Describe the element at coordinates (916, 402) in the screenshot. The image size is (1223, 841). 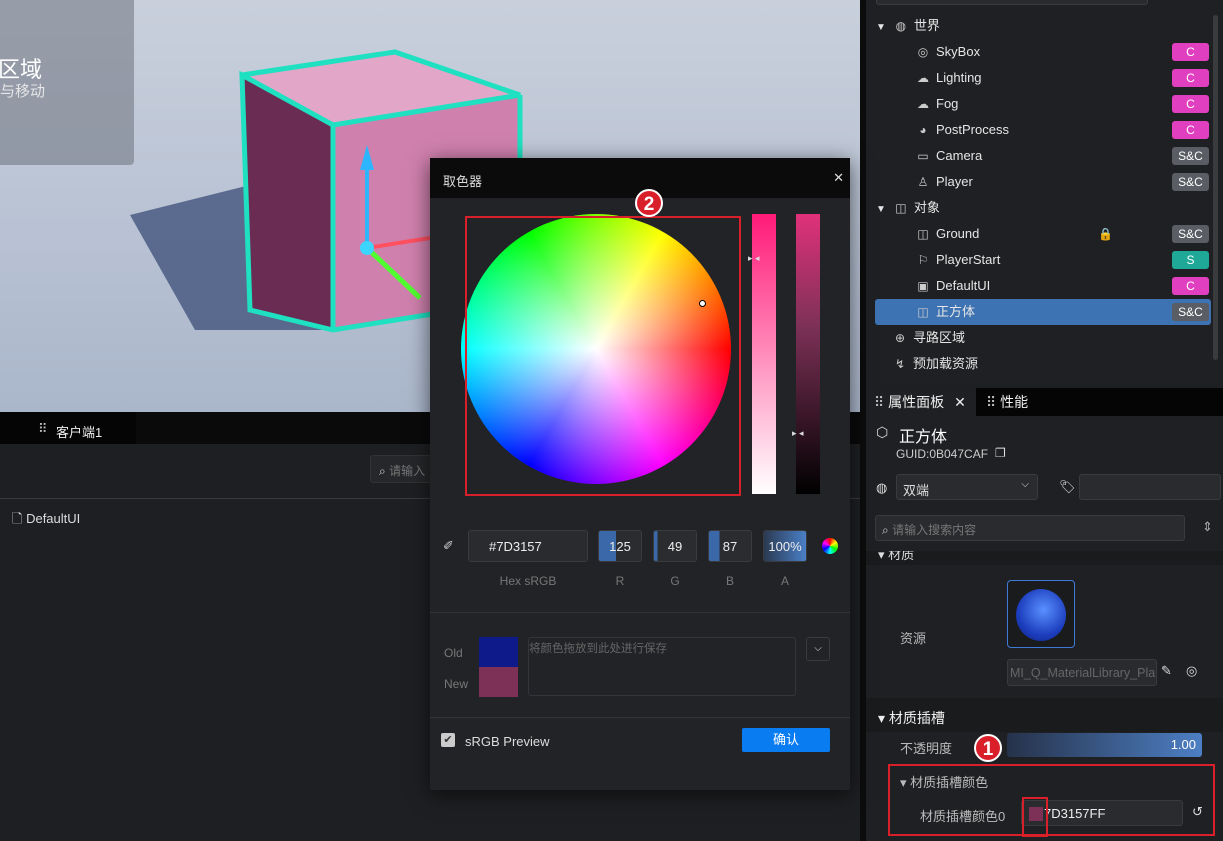
I see `tab-label: 属性面板` at that location.